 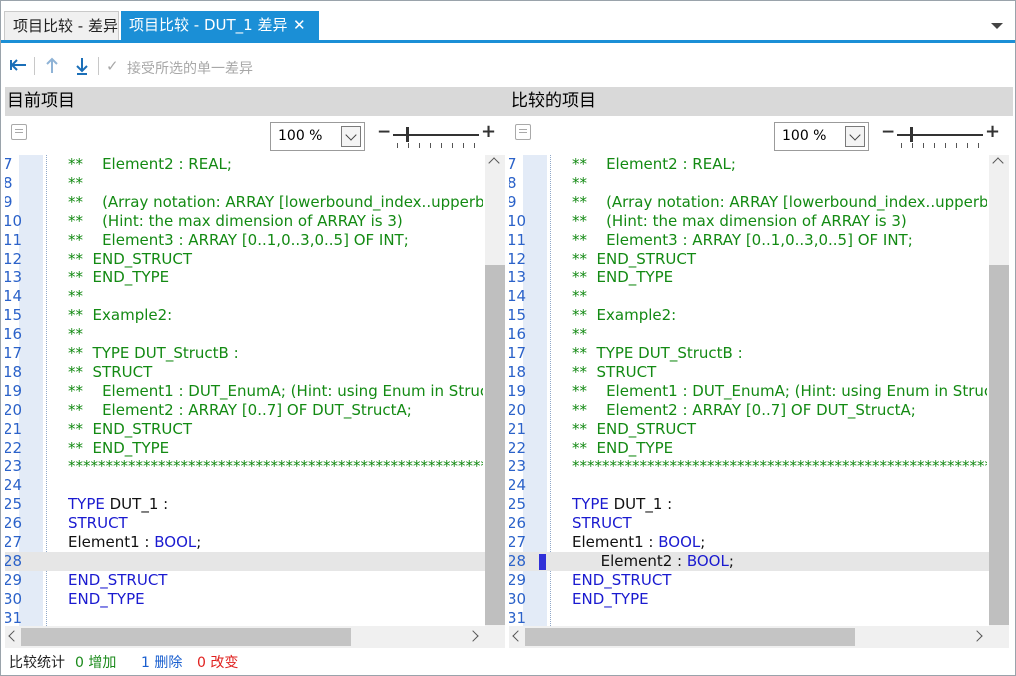 I want to click on code-token: DUT_1 :, so click(x=643, y=504).